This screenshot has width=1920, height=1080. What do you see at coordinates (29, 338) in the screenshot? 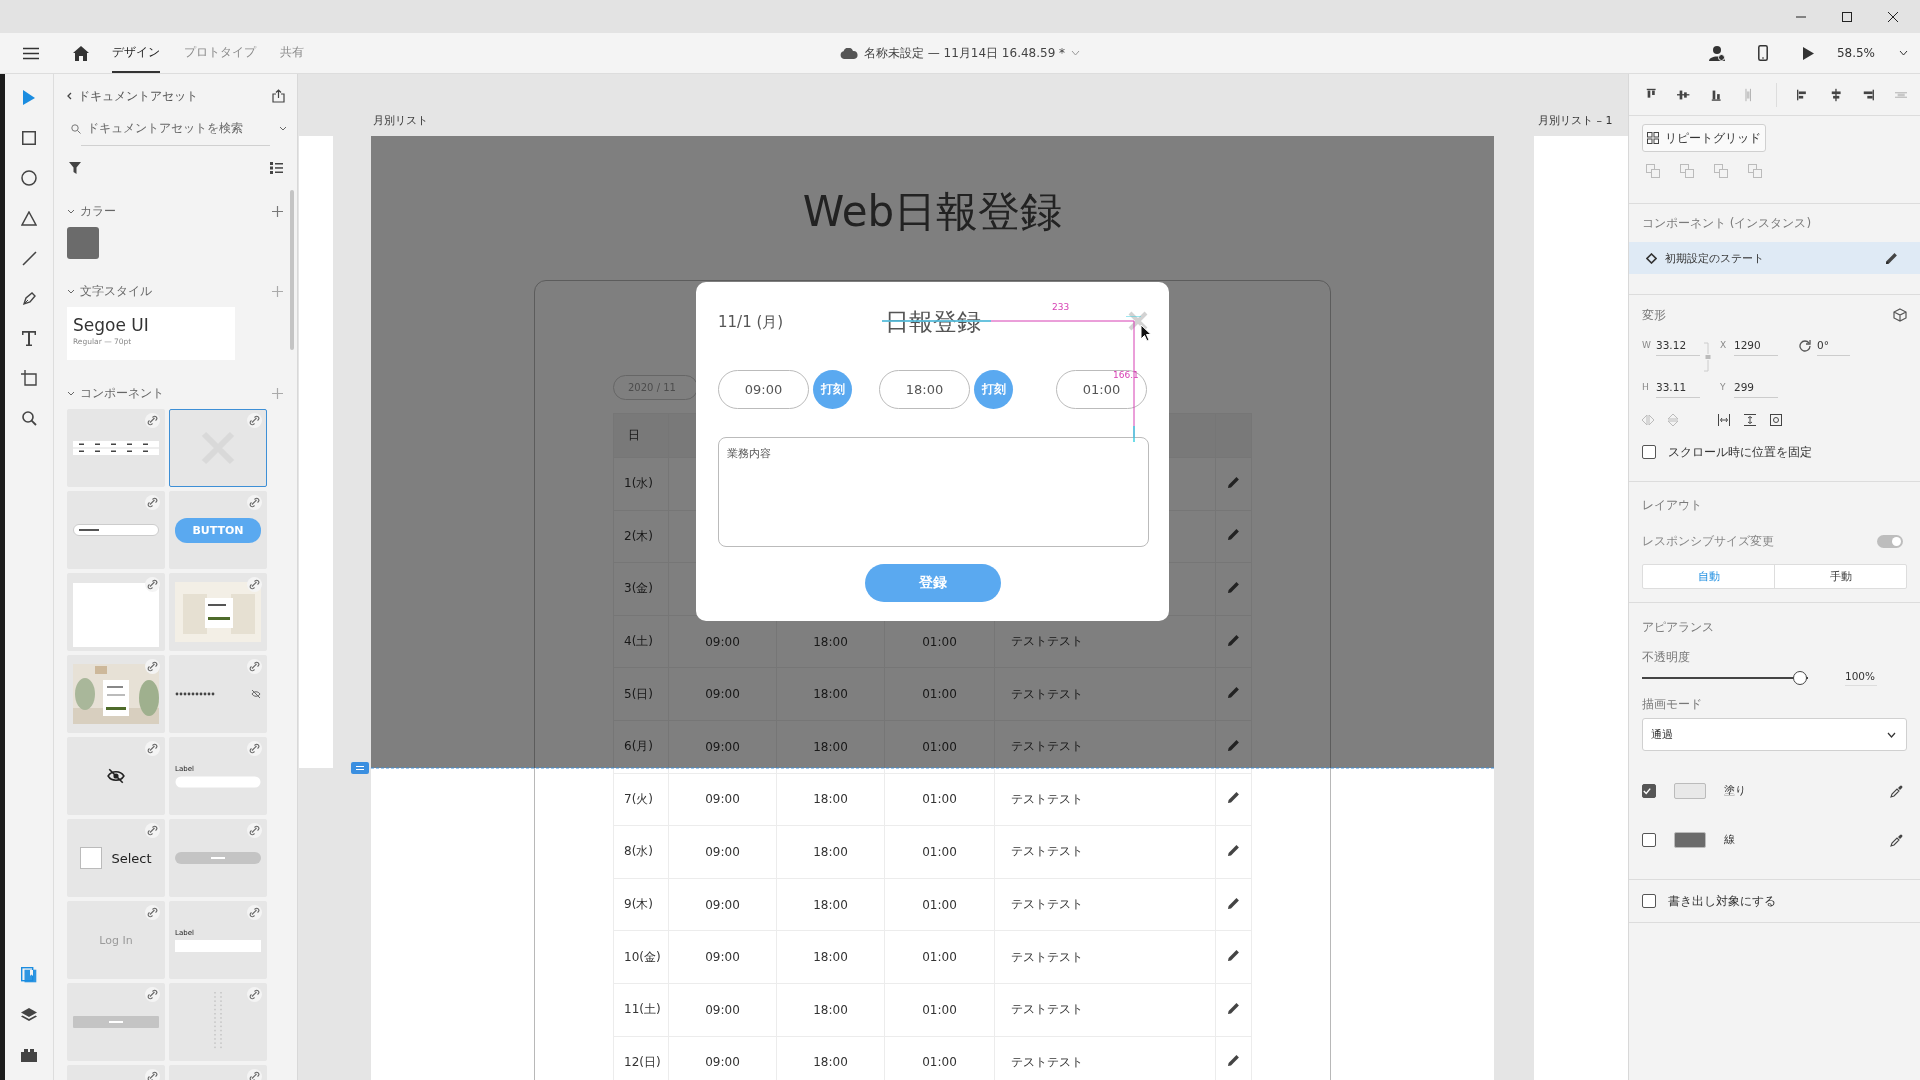
I see `text-icon` at bounding box center [29, 338].